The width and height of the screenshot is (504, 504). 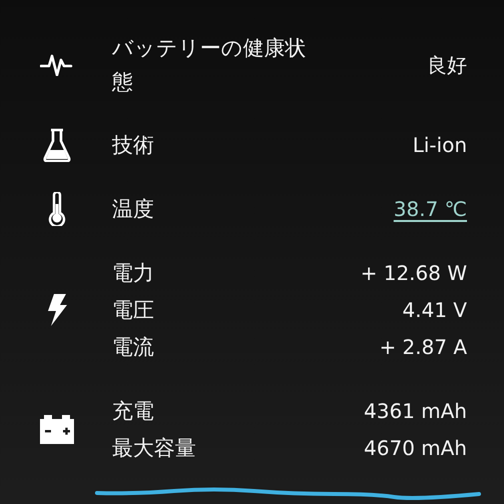 I want to click on value-link: 38.7 ℃, so click(x=430, y=208).